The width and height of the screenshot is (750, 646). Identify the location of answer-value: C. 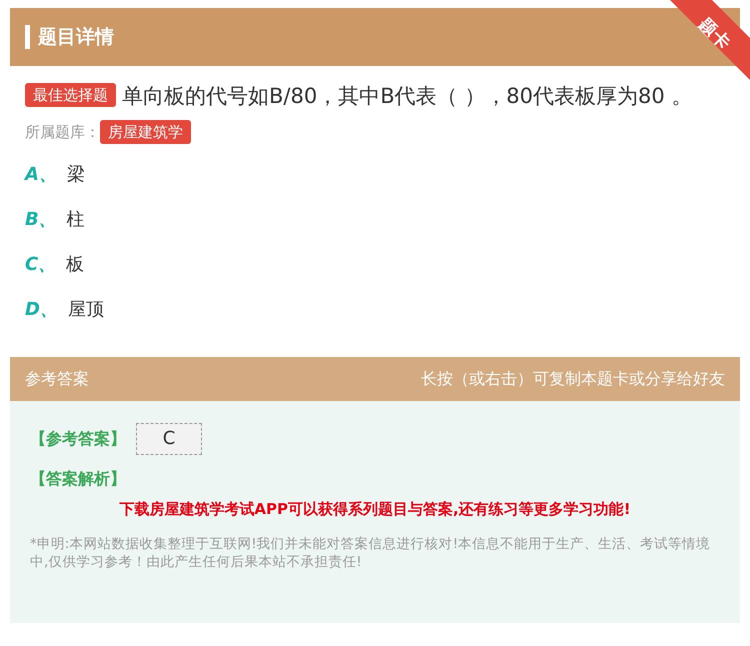
(169, 439).